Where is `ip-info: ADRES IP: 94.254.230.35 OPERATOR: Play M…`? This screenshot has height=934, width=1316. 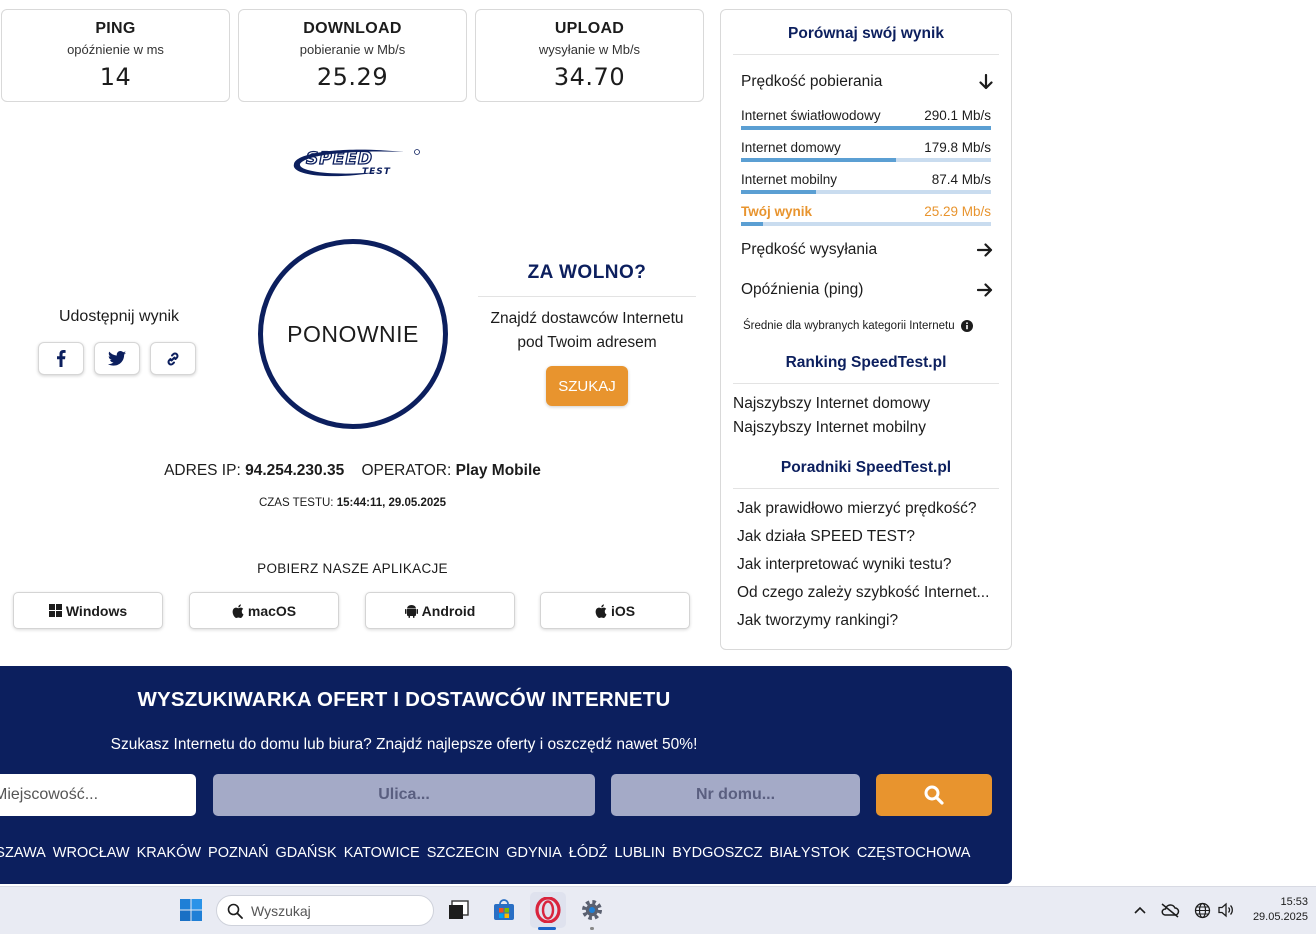
ip-info: ADRES IP: 94.254.230.35 OPERATOR: Play M… is located at coordinates (352, 471).